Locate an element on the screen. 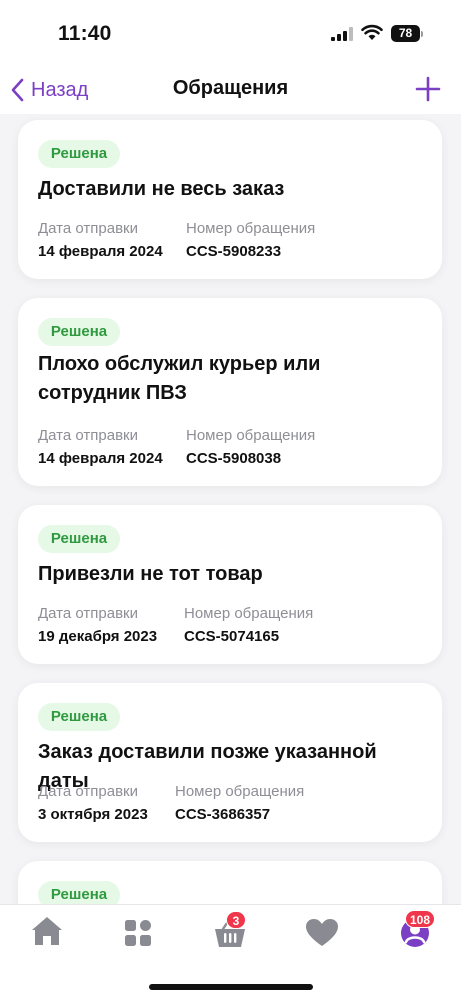 The width and height of the screenshot is (461, 1000). ticket-date: 3 октября 2023 is located at coordinates (93, 814).